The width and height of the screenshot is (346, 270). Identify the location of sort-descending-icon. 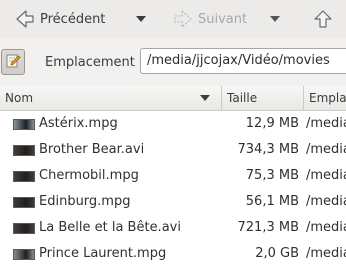
(205, 98).